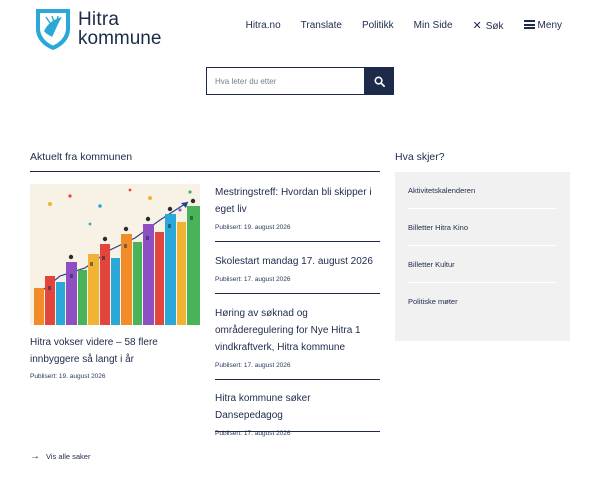 Image resolution: width=600 pixels, height=480 pixels. I want to click on search-toggle-button: ✕ Søk, so click(488, 25).